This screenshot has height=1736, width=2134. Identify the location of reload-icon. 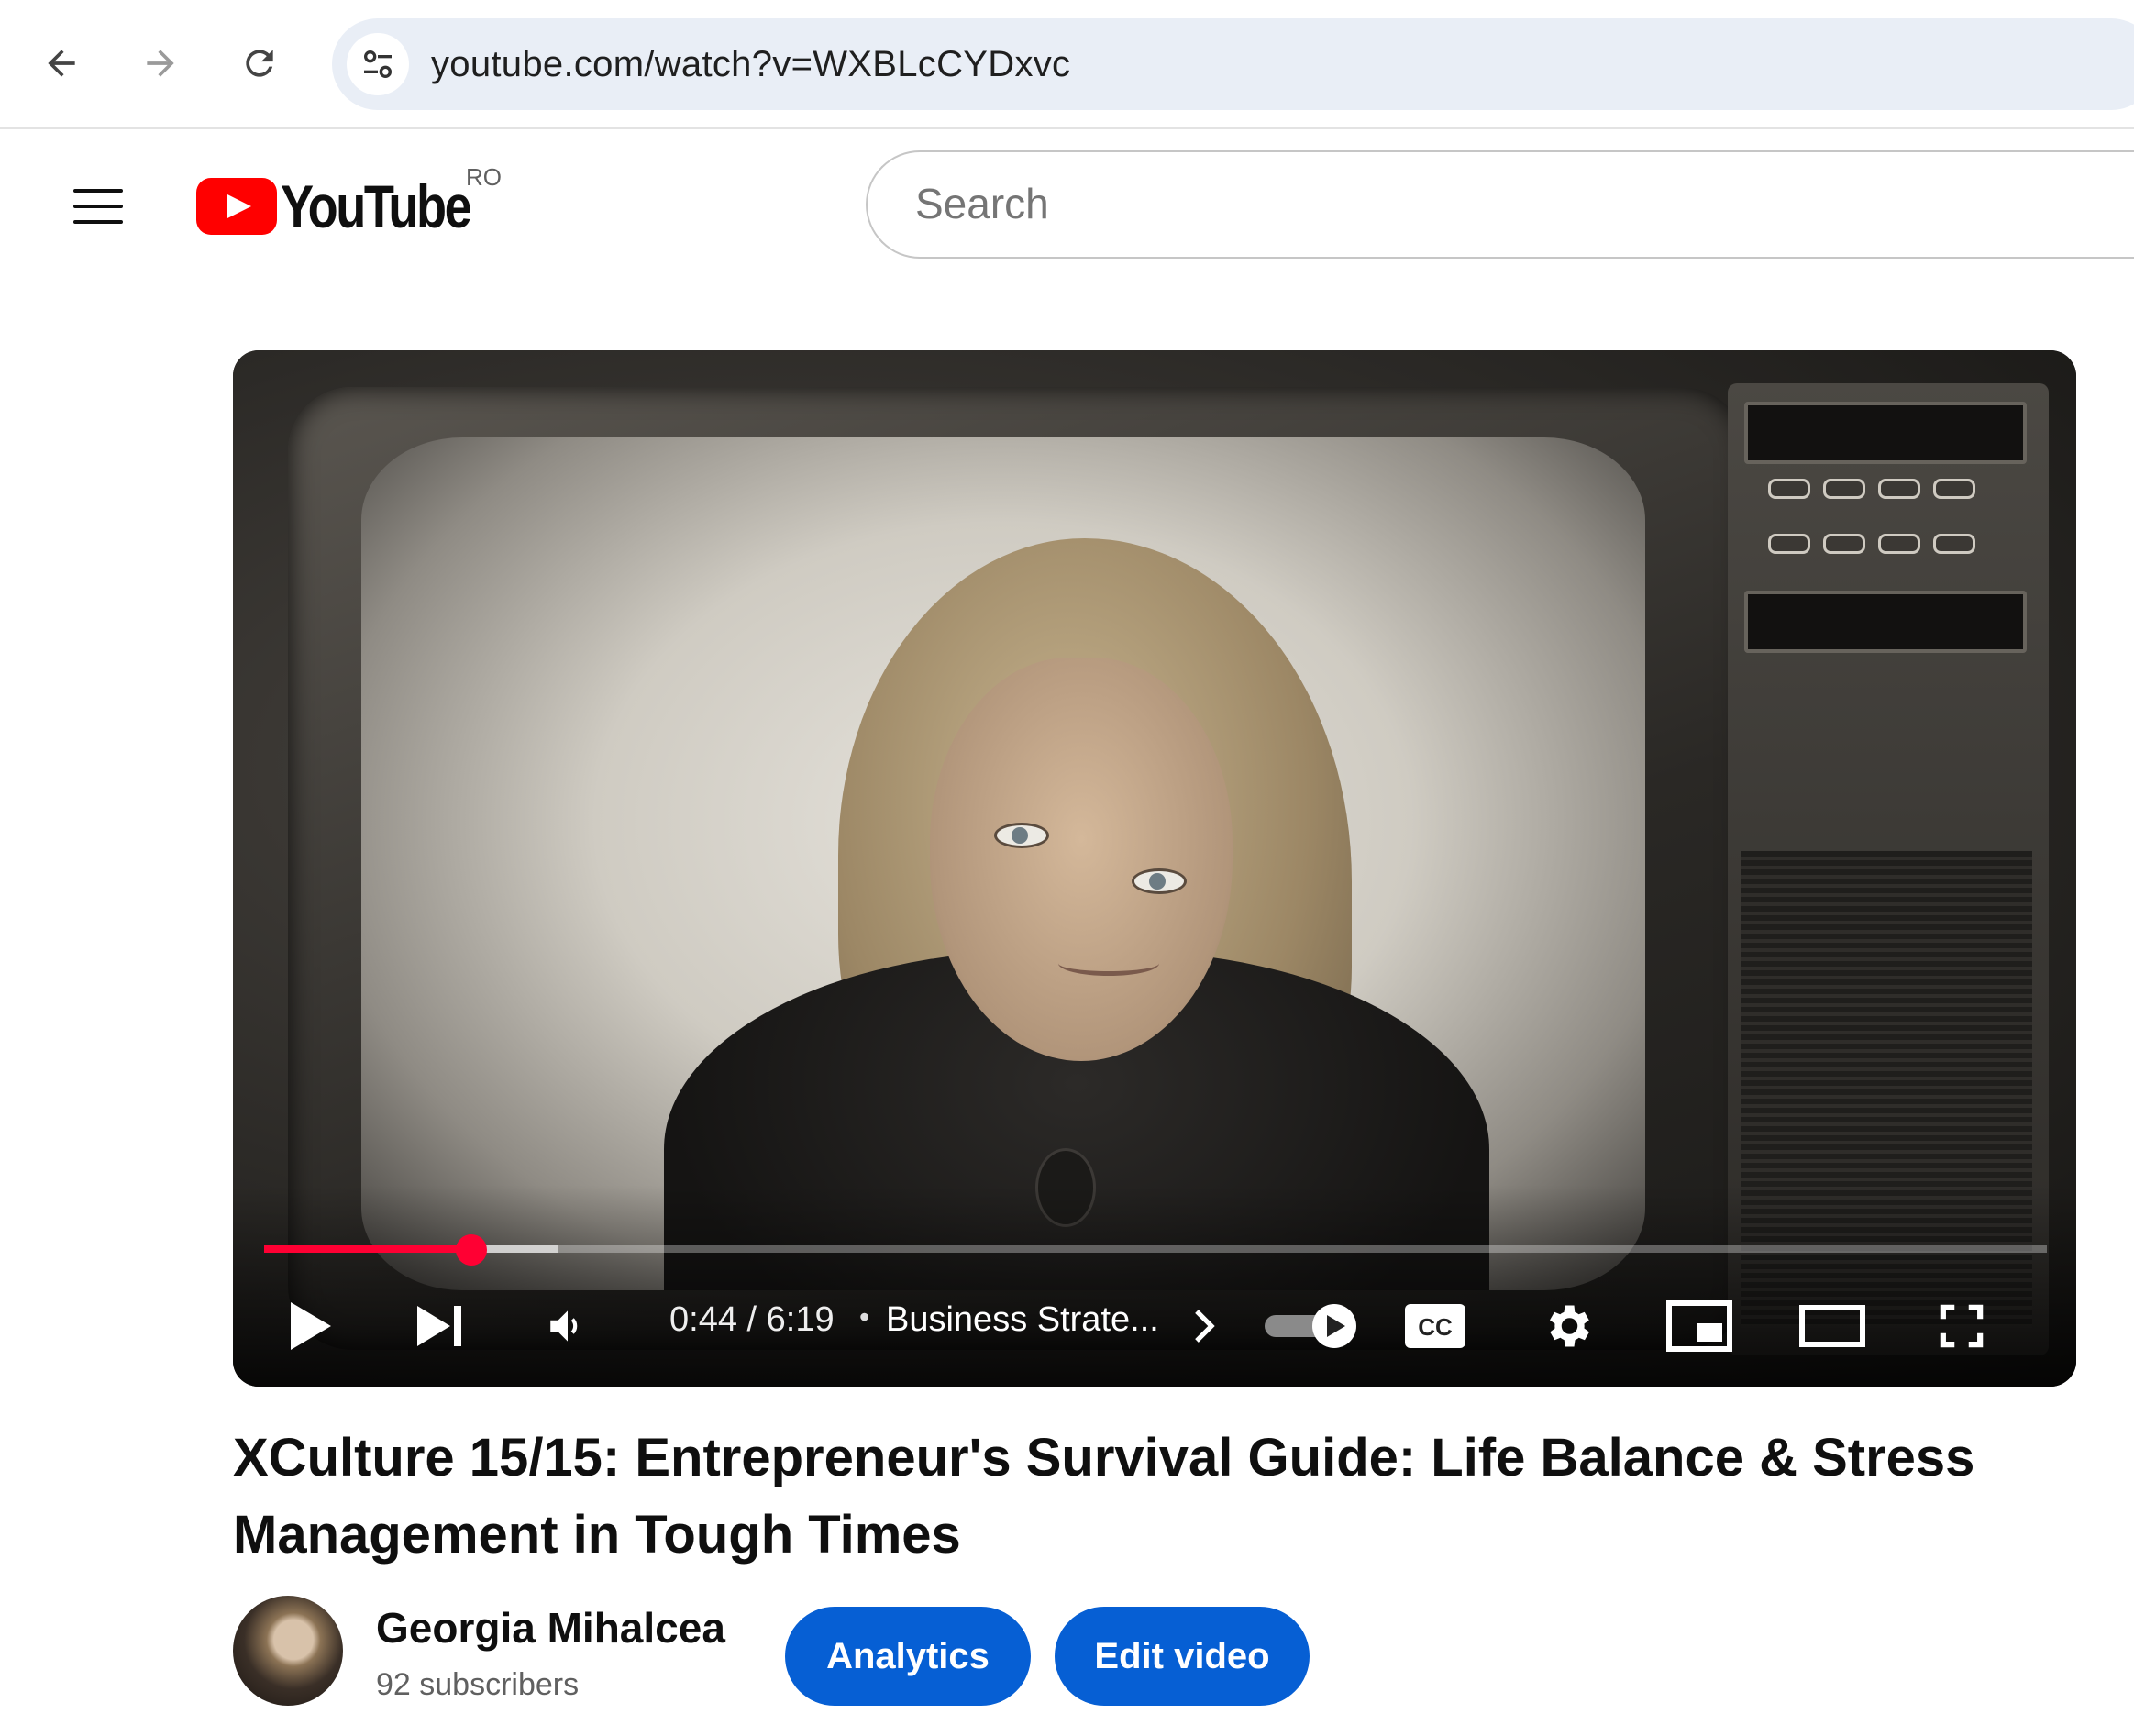
(260, 64).